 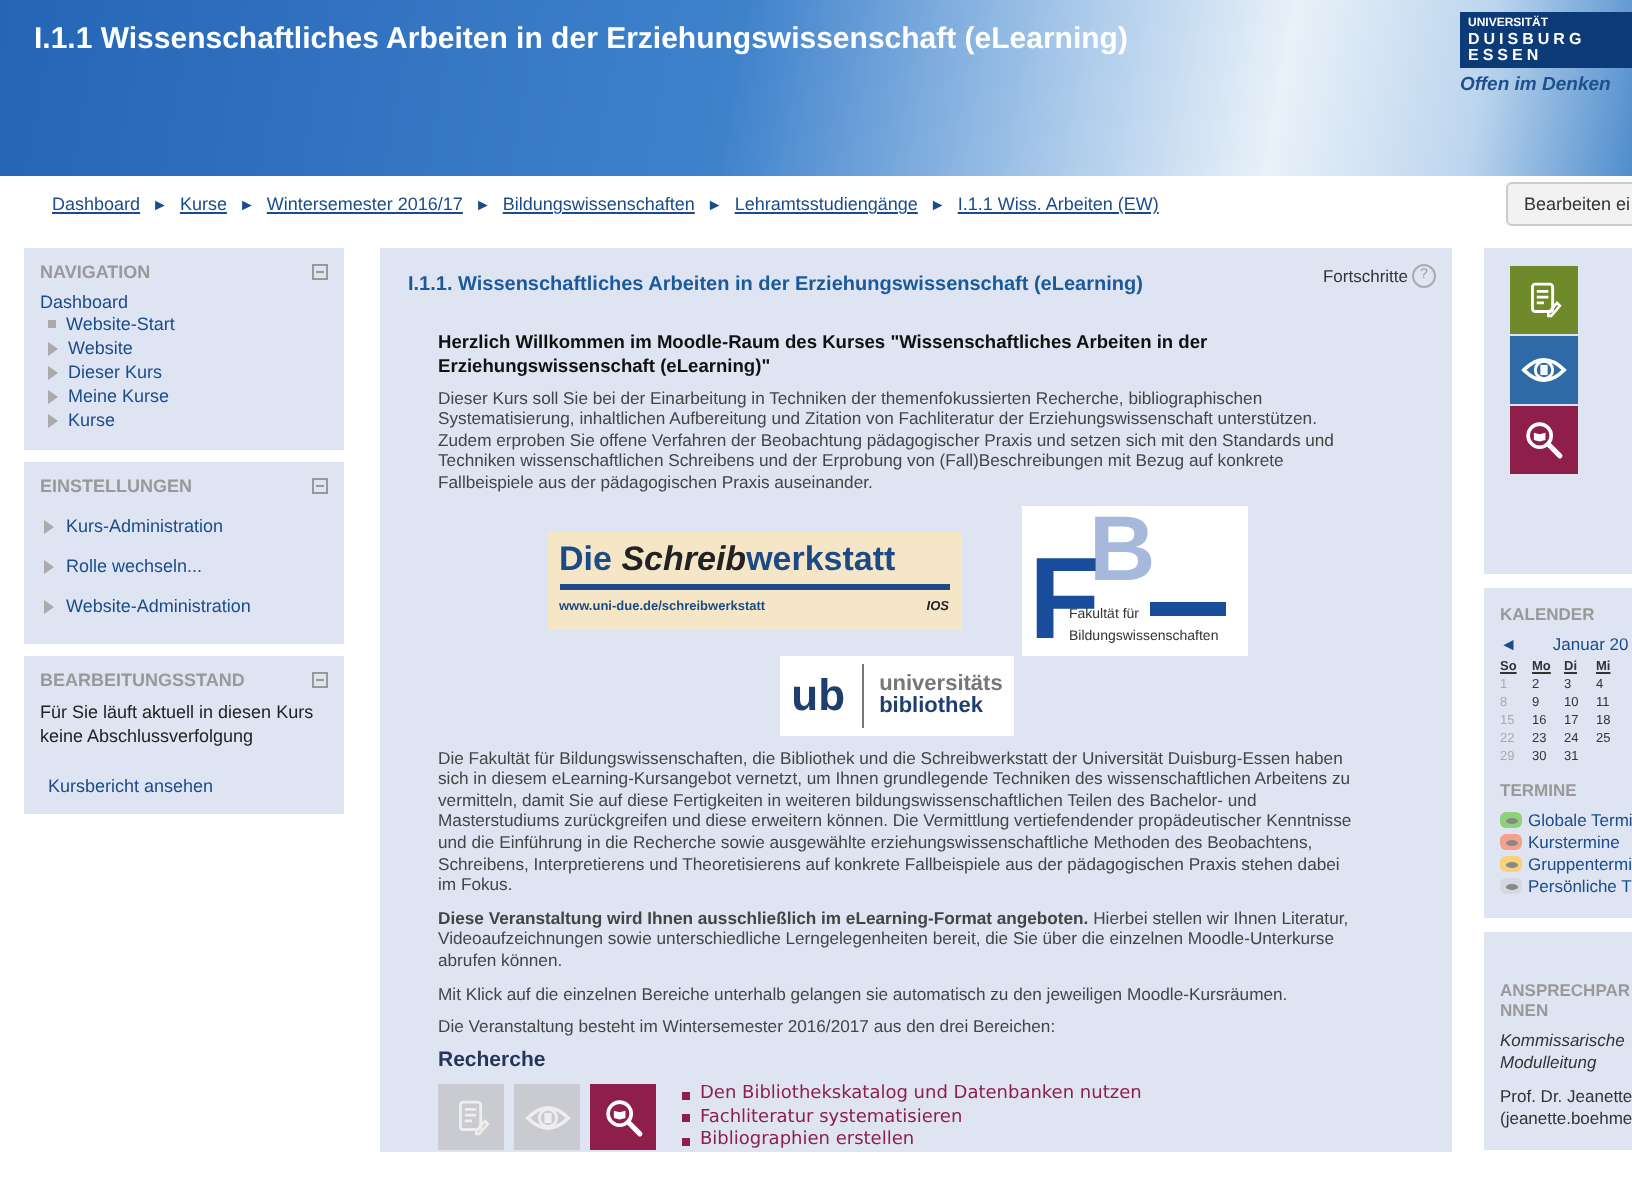 What do you see at coordinates (775, 287) in the screenshot?
I see `section-title: I.1.1. Wissenschaftliches Arbeiten in der Erziehungswissenschaft (eLearning)` at bounding box center [775, 287].